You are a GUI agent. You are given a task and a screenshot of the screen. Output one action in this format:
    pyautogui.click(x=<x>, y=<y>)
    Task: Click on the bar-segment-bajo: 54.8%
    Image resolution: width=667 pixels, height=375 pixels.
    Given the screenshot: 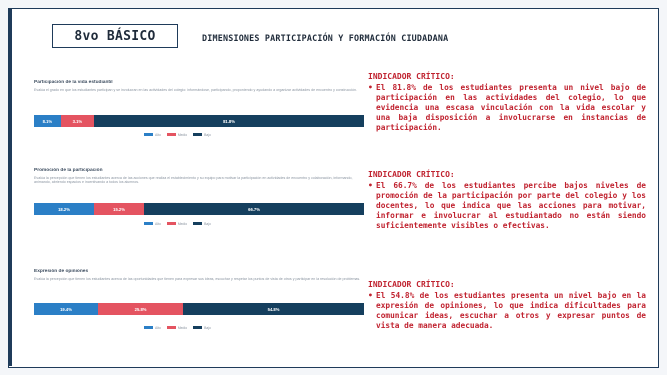 What is the action you would take?
    pyautogui.click(x=273, y=309)
    